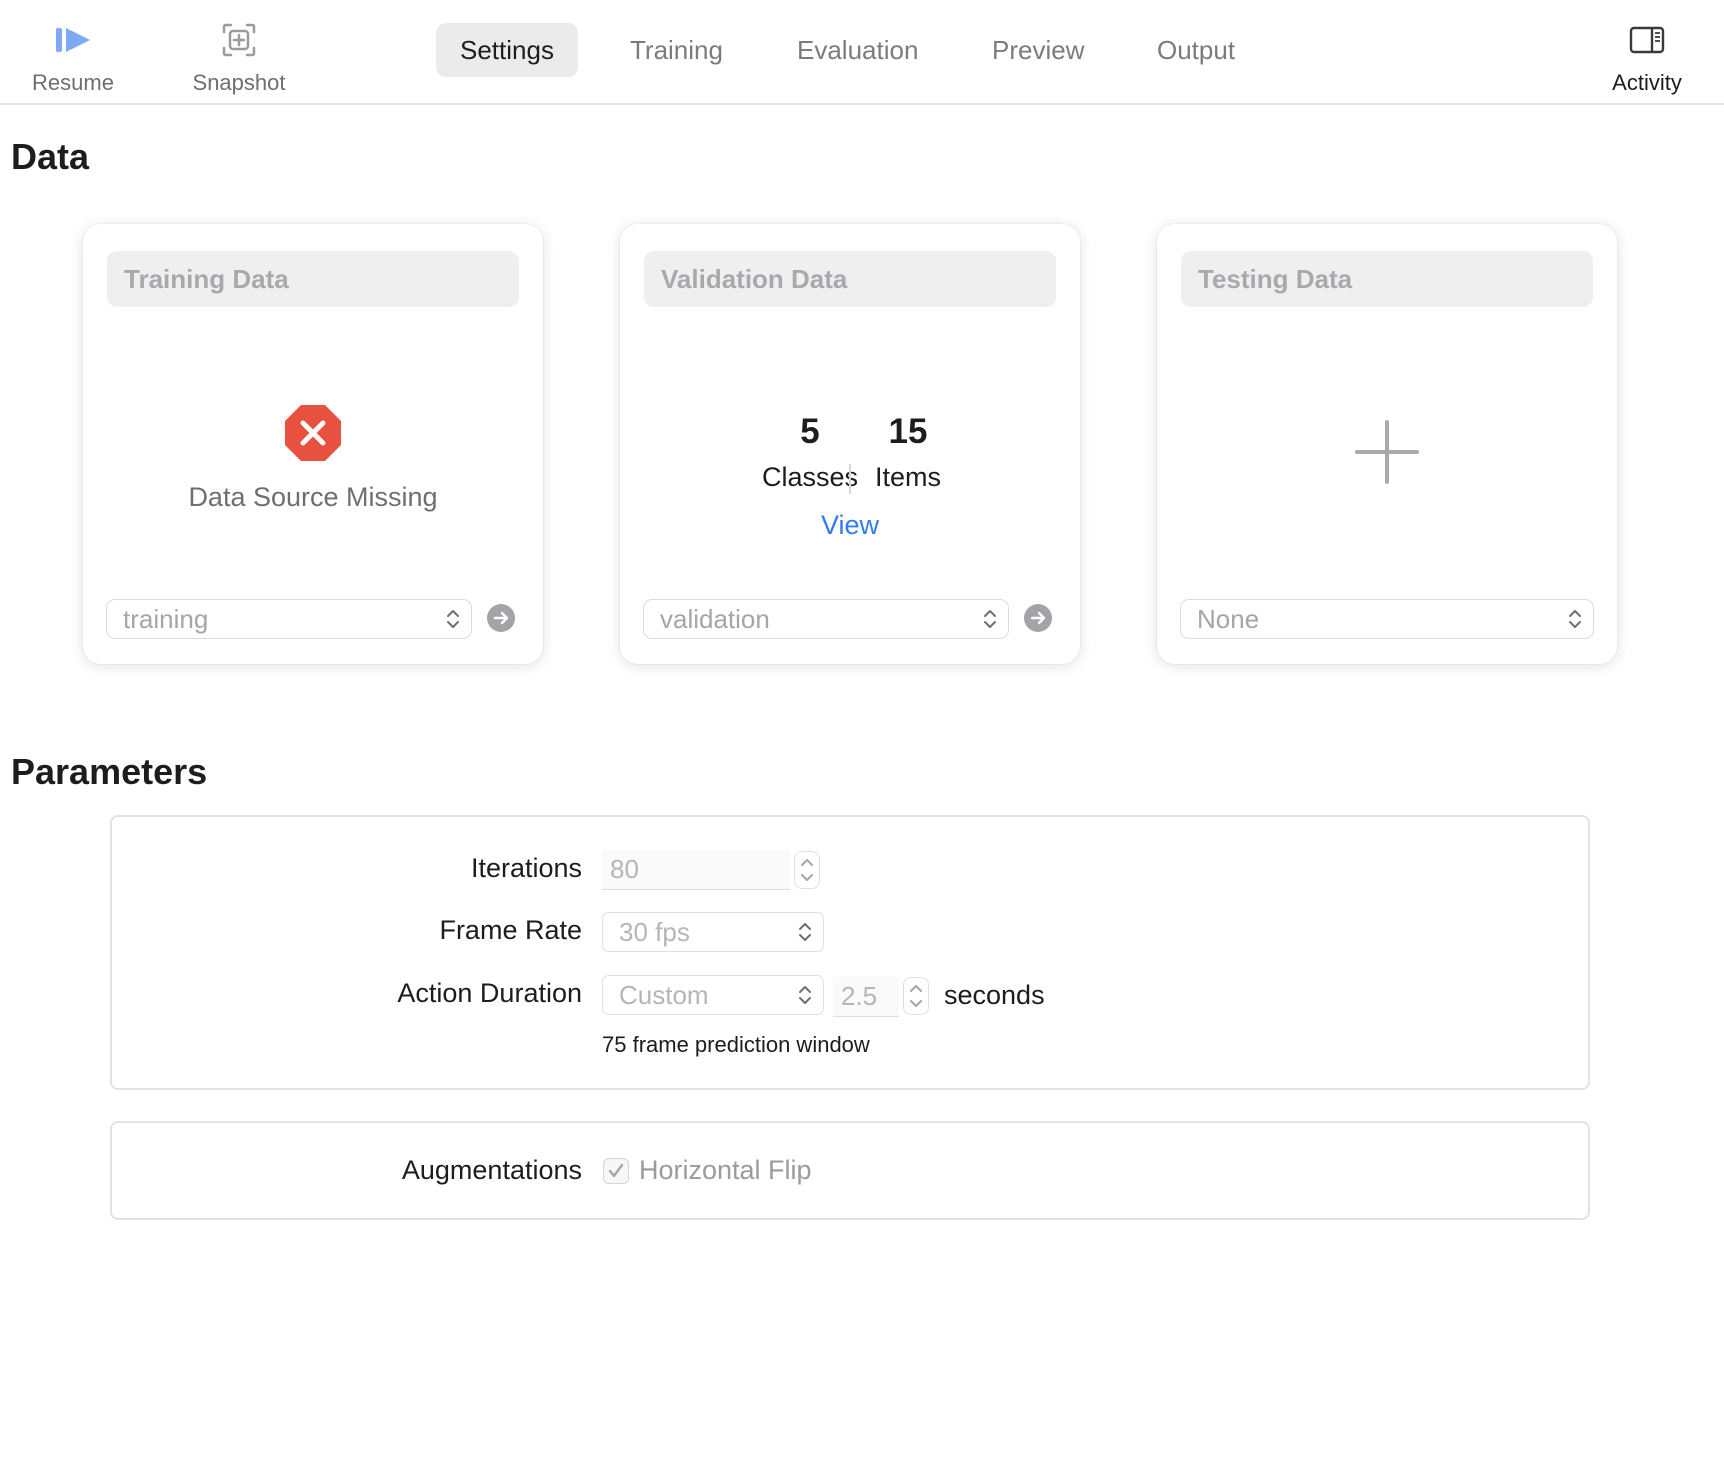 This screenshot has width=1724, height=1476. Describe the element at coordinates (857, 50) in the screenshot. I see `tab-evaluation: Evaluation` at that location.